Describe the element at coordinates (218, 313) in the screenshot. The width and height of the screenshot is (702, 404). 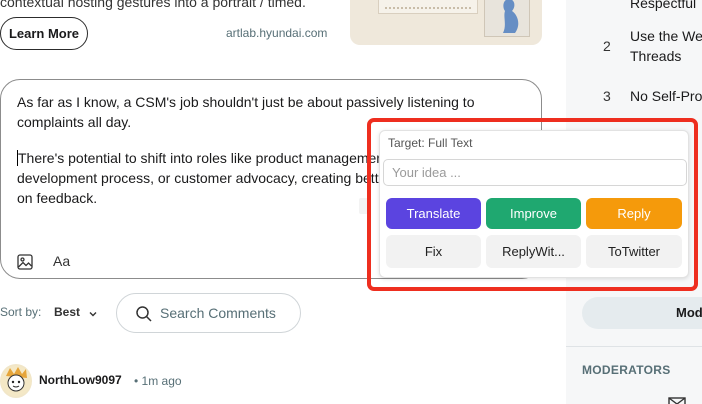
I see `search-placeholder: Search Comments` at that location.